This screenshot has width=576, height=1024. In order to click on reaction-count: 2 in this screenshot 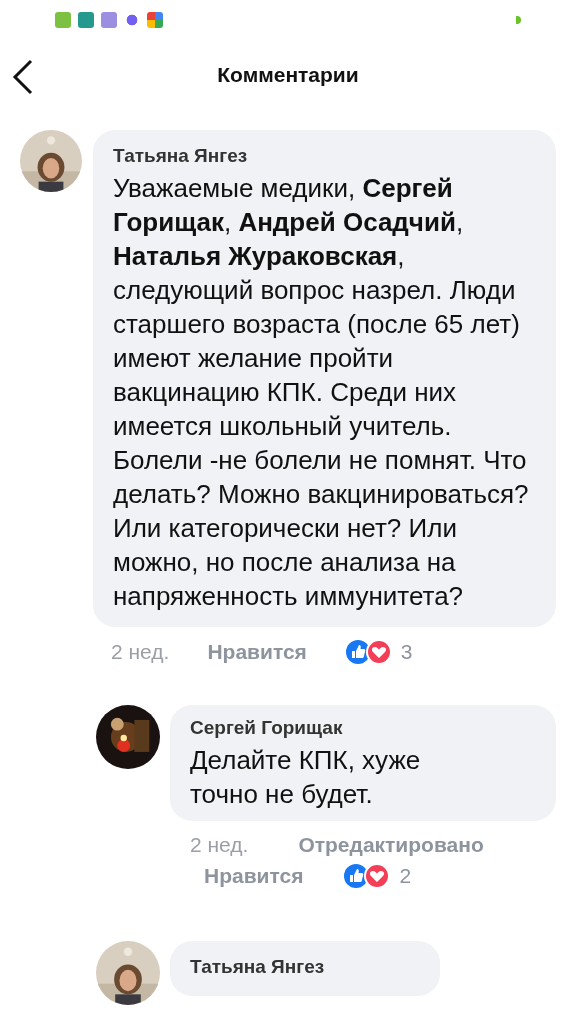, I will do `click(405, 876)`.